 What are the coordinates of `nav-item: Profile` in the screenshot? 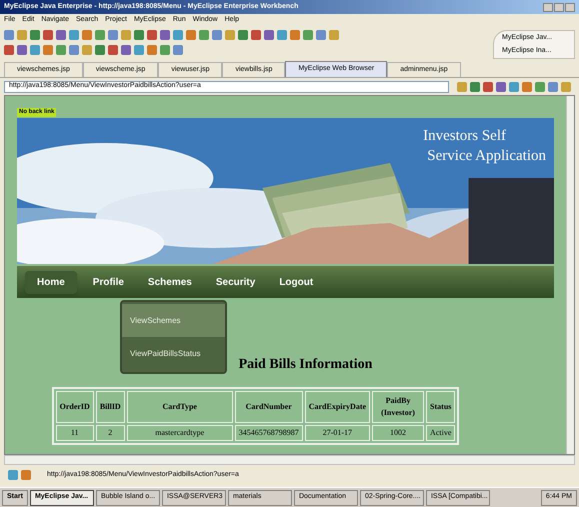 It's located at (108, 282).